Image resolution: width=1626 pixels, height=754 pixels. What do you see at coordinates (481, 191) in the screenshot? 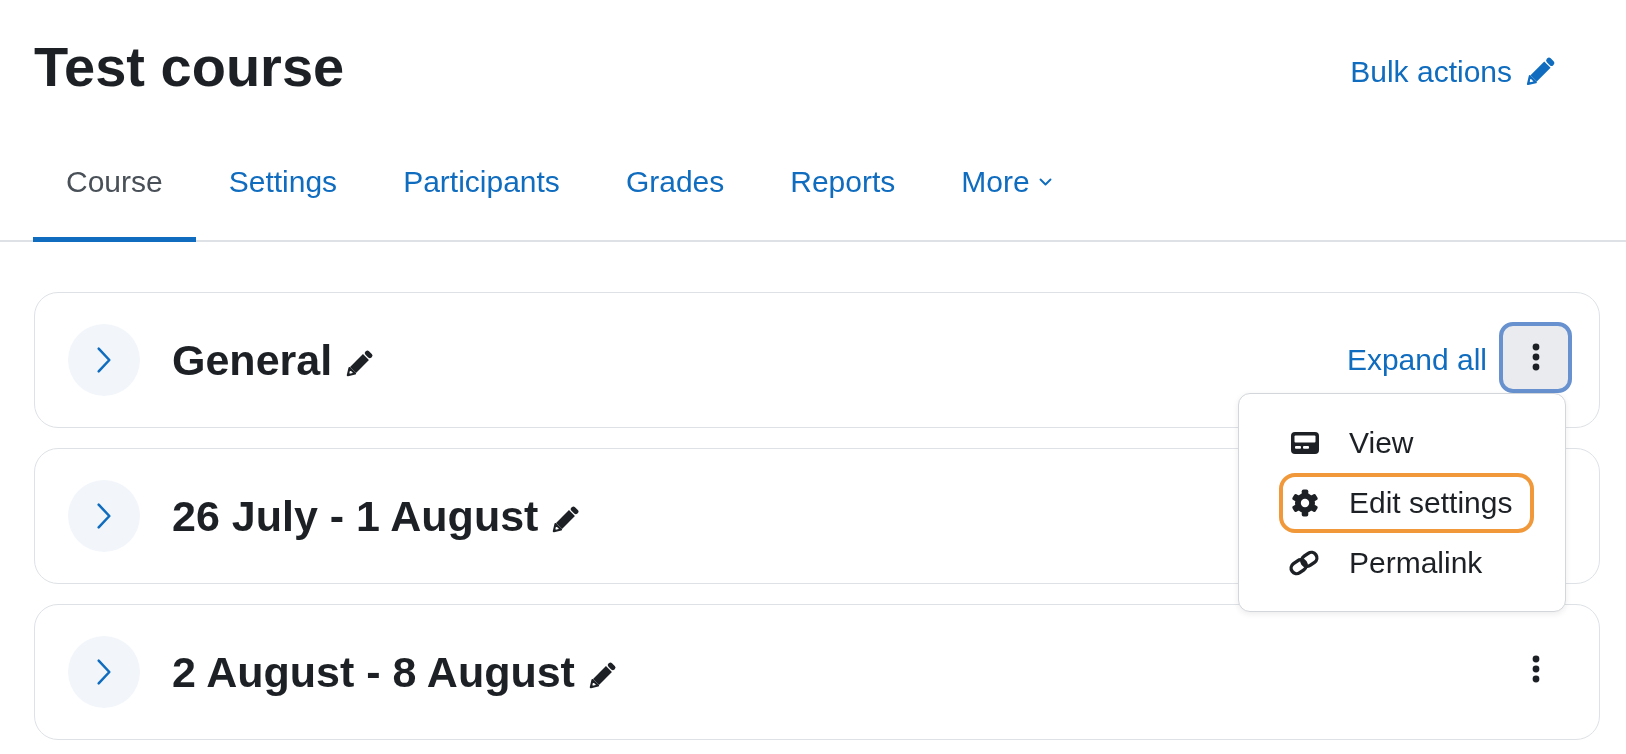
I see `nav-tab: Participants` at bounding box center [481, 191].